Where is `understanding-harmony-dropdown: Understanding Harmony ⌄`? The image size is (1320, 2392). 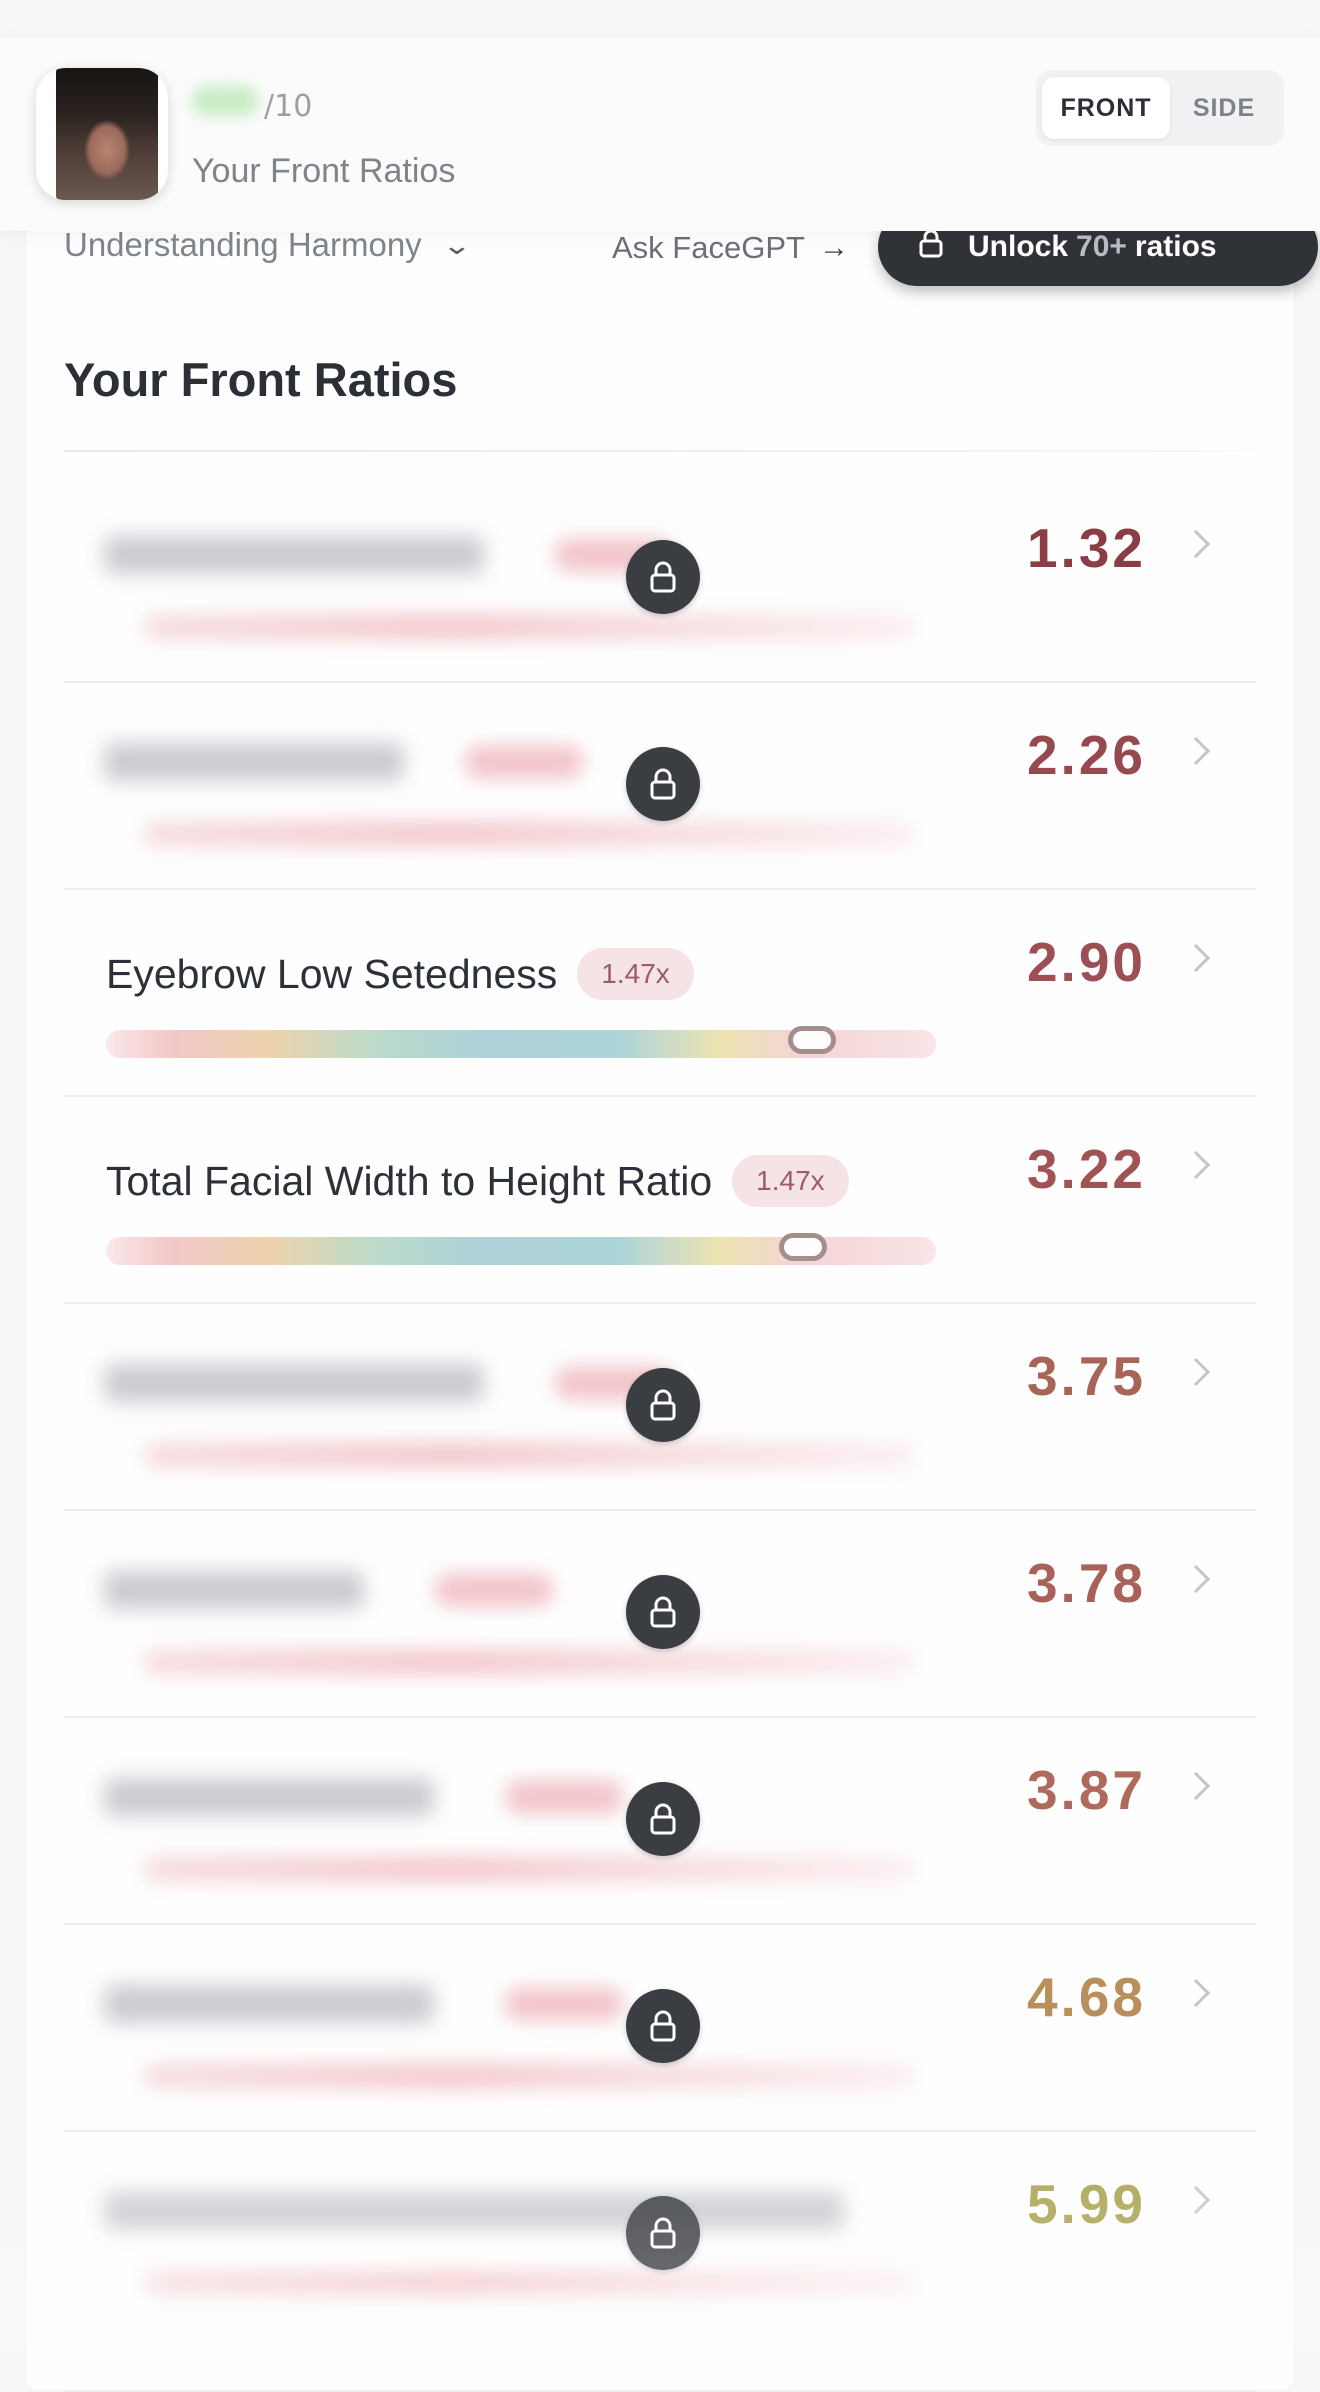 understanding-harmony-dropdown: Understanding Harmony ⌄ is located at coordinates (268, 245).